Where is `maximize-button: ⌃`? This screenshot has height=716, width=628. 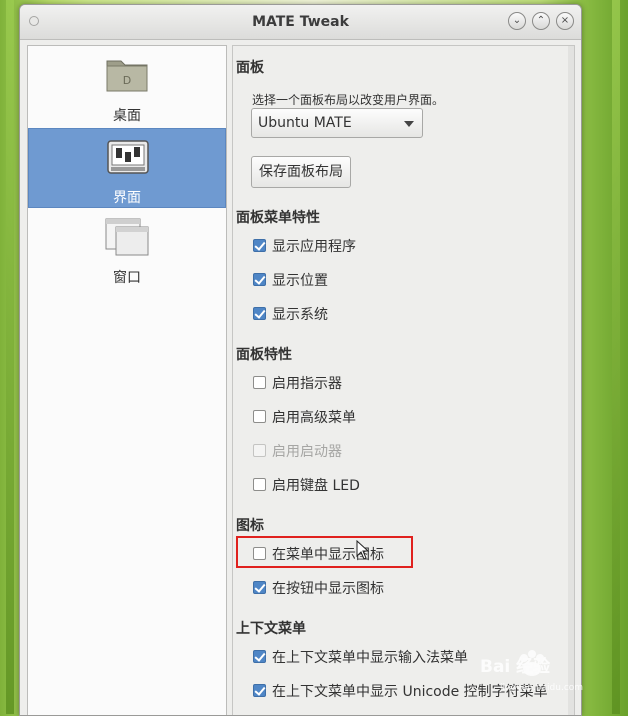
maximize-button: ⌃ is located at coordinates (541, 21).